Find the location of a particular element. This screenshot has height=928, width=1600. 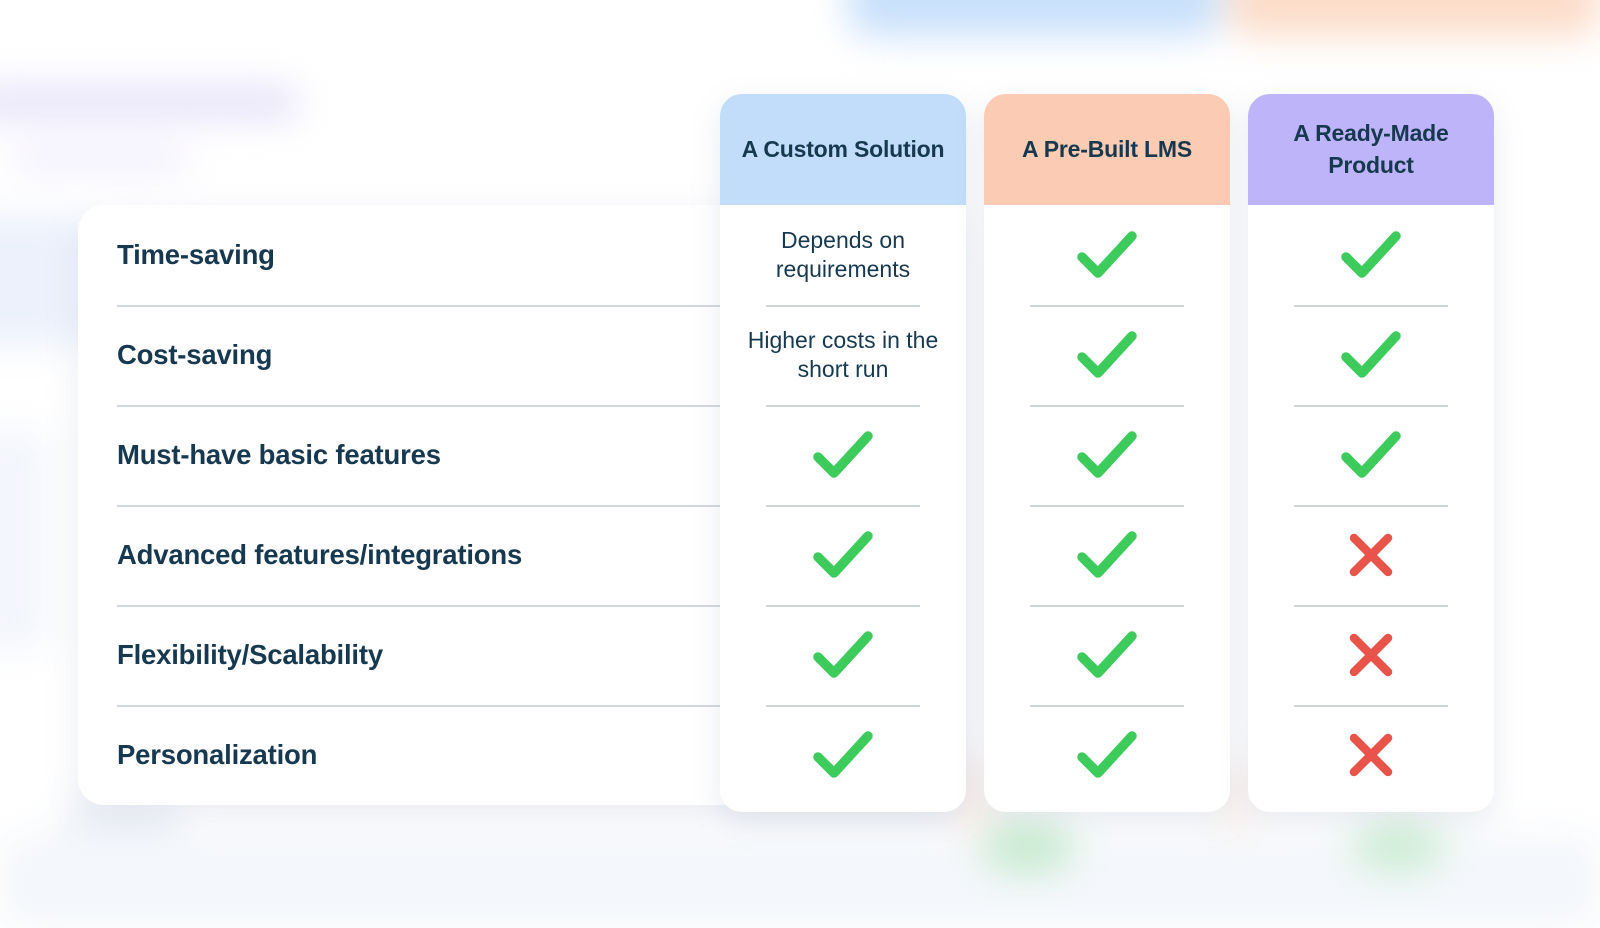

background-blob-purple-left is located at coordinates (150, 103).